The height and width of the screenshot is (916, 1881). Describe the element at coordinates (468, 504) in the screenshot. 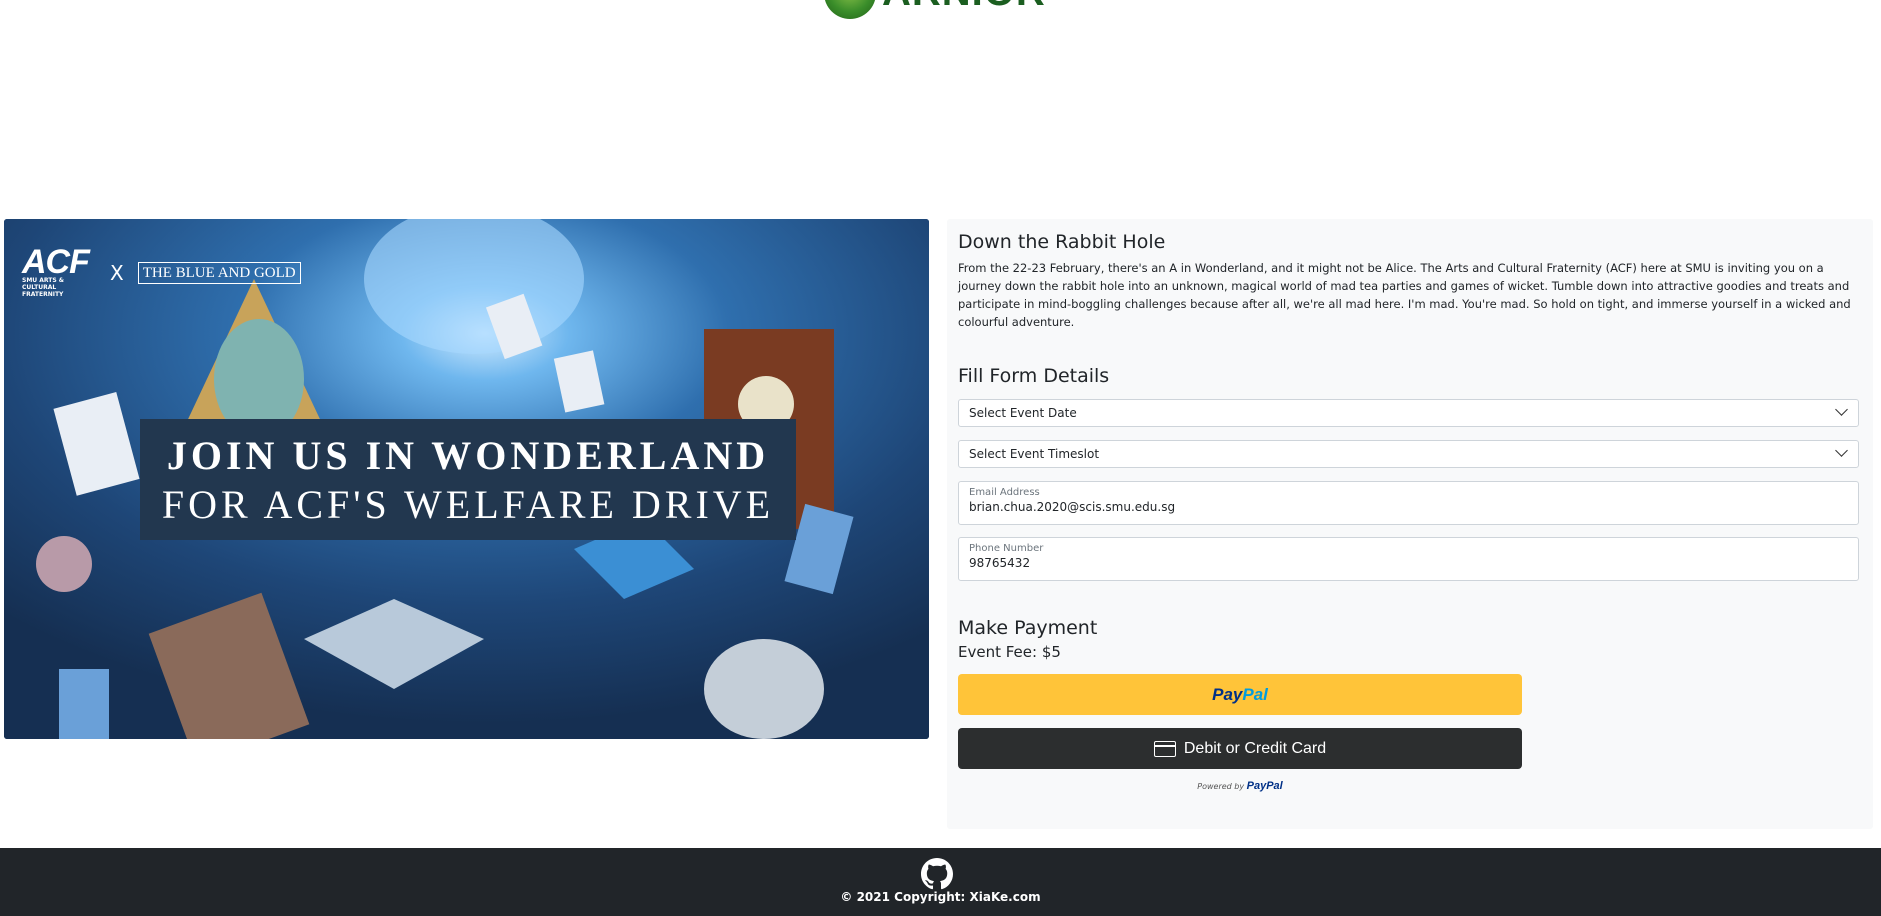

I see `headline-line-2: FOR ACF'S WELFARE DRIVE` at that location.